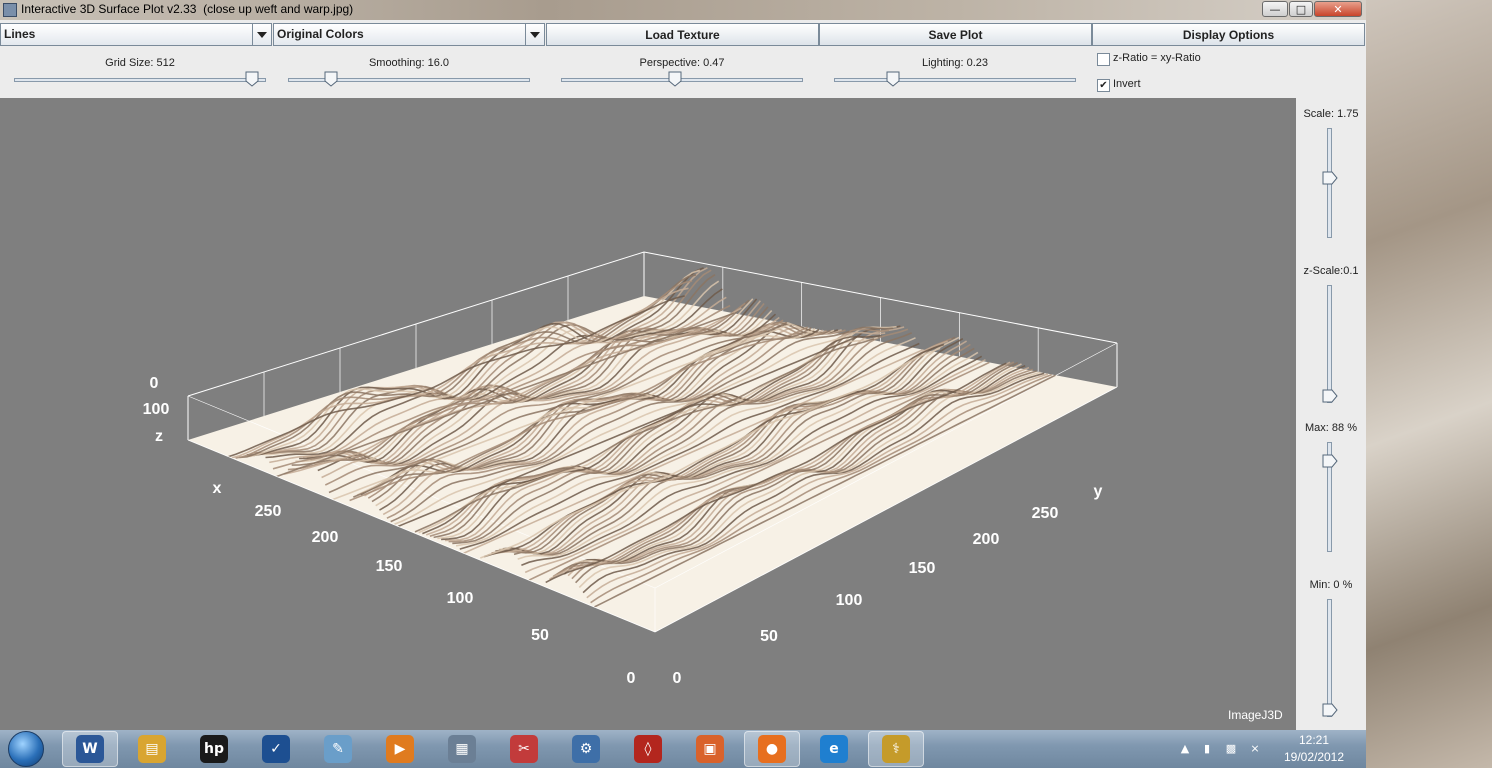 Image resolution: width=1492 pixels, height=768 pixels. Describe the element at coordinates (682, 63) in the screenshot. I see `perspective-label: Perspective: 0.47` at that location.